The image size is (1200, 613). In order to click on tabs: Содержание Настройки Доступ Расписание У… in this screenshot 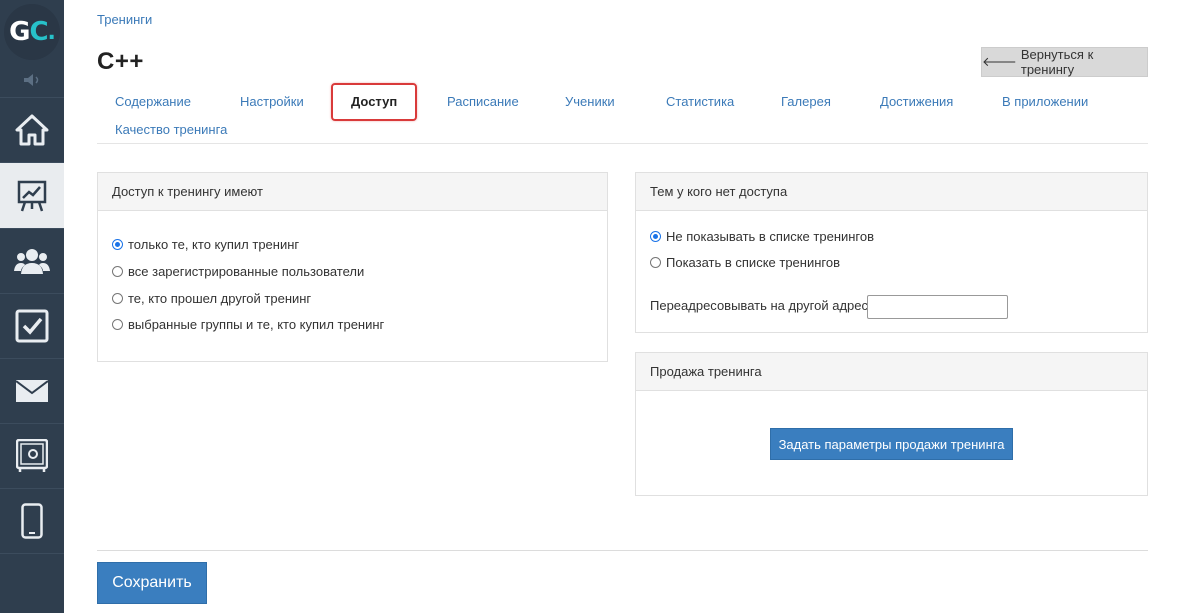, I will do `click(622, 113)`.